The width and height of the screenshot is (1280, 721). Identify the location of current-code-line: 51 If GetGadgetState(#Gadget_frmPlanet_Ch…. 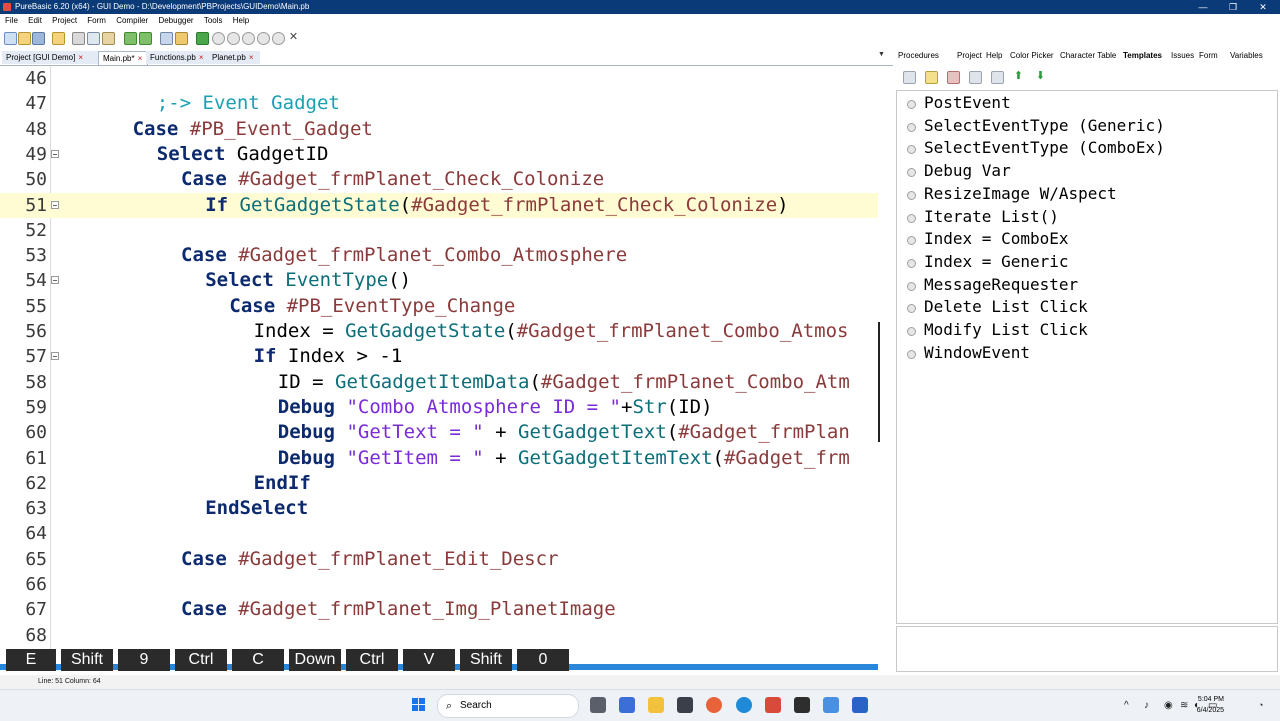
(439, 205).